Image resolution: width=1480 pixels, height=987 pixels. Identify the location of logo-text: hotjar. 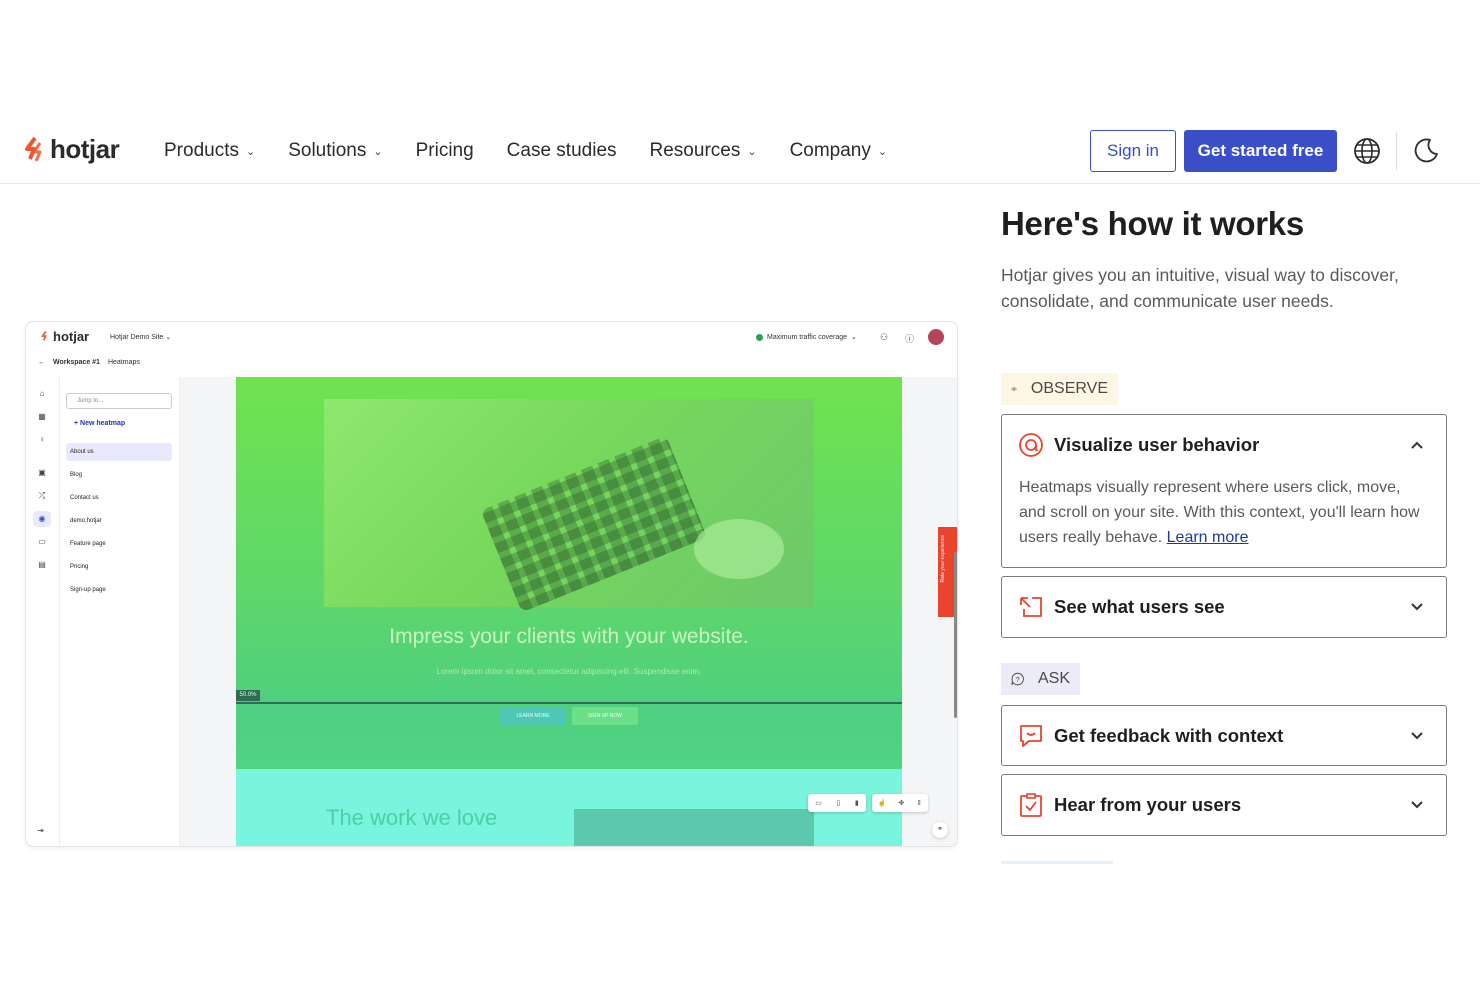
(85, 149).